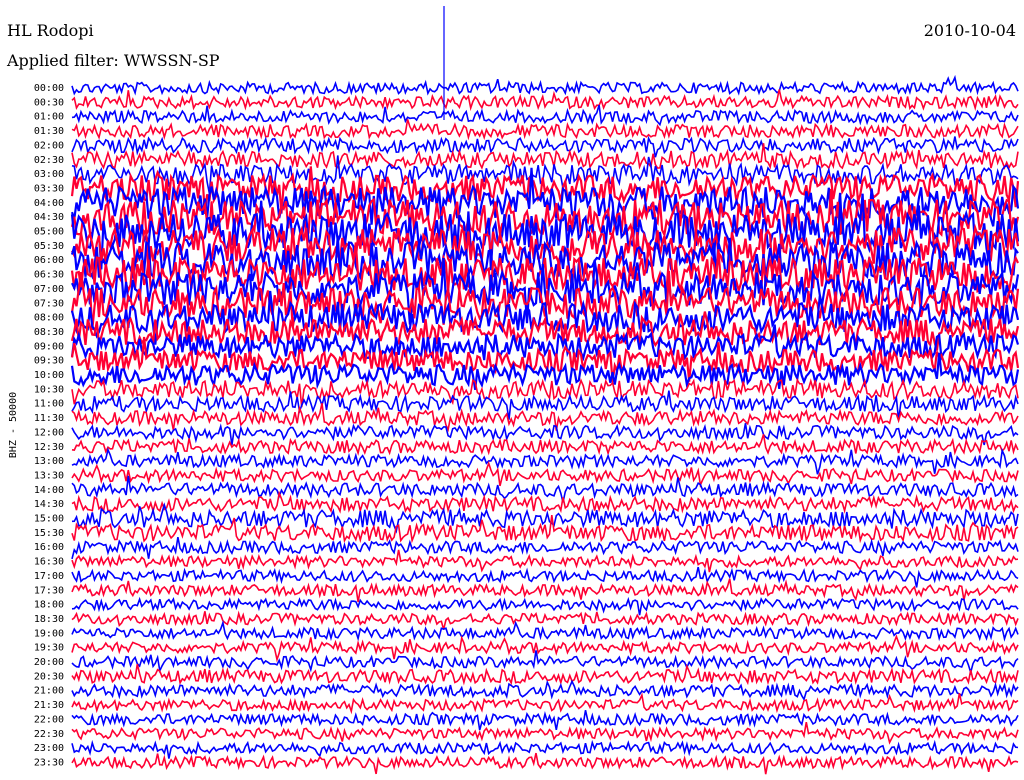  What do you see at coordinates (49, 576) in the screenshot?
I see `time-tick-label: 17:00` at bounding box center [49, 576].